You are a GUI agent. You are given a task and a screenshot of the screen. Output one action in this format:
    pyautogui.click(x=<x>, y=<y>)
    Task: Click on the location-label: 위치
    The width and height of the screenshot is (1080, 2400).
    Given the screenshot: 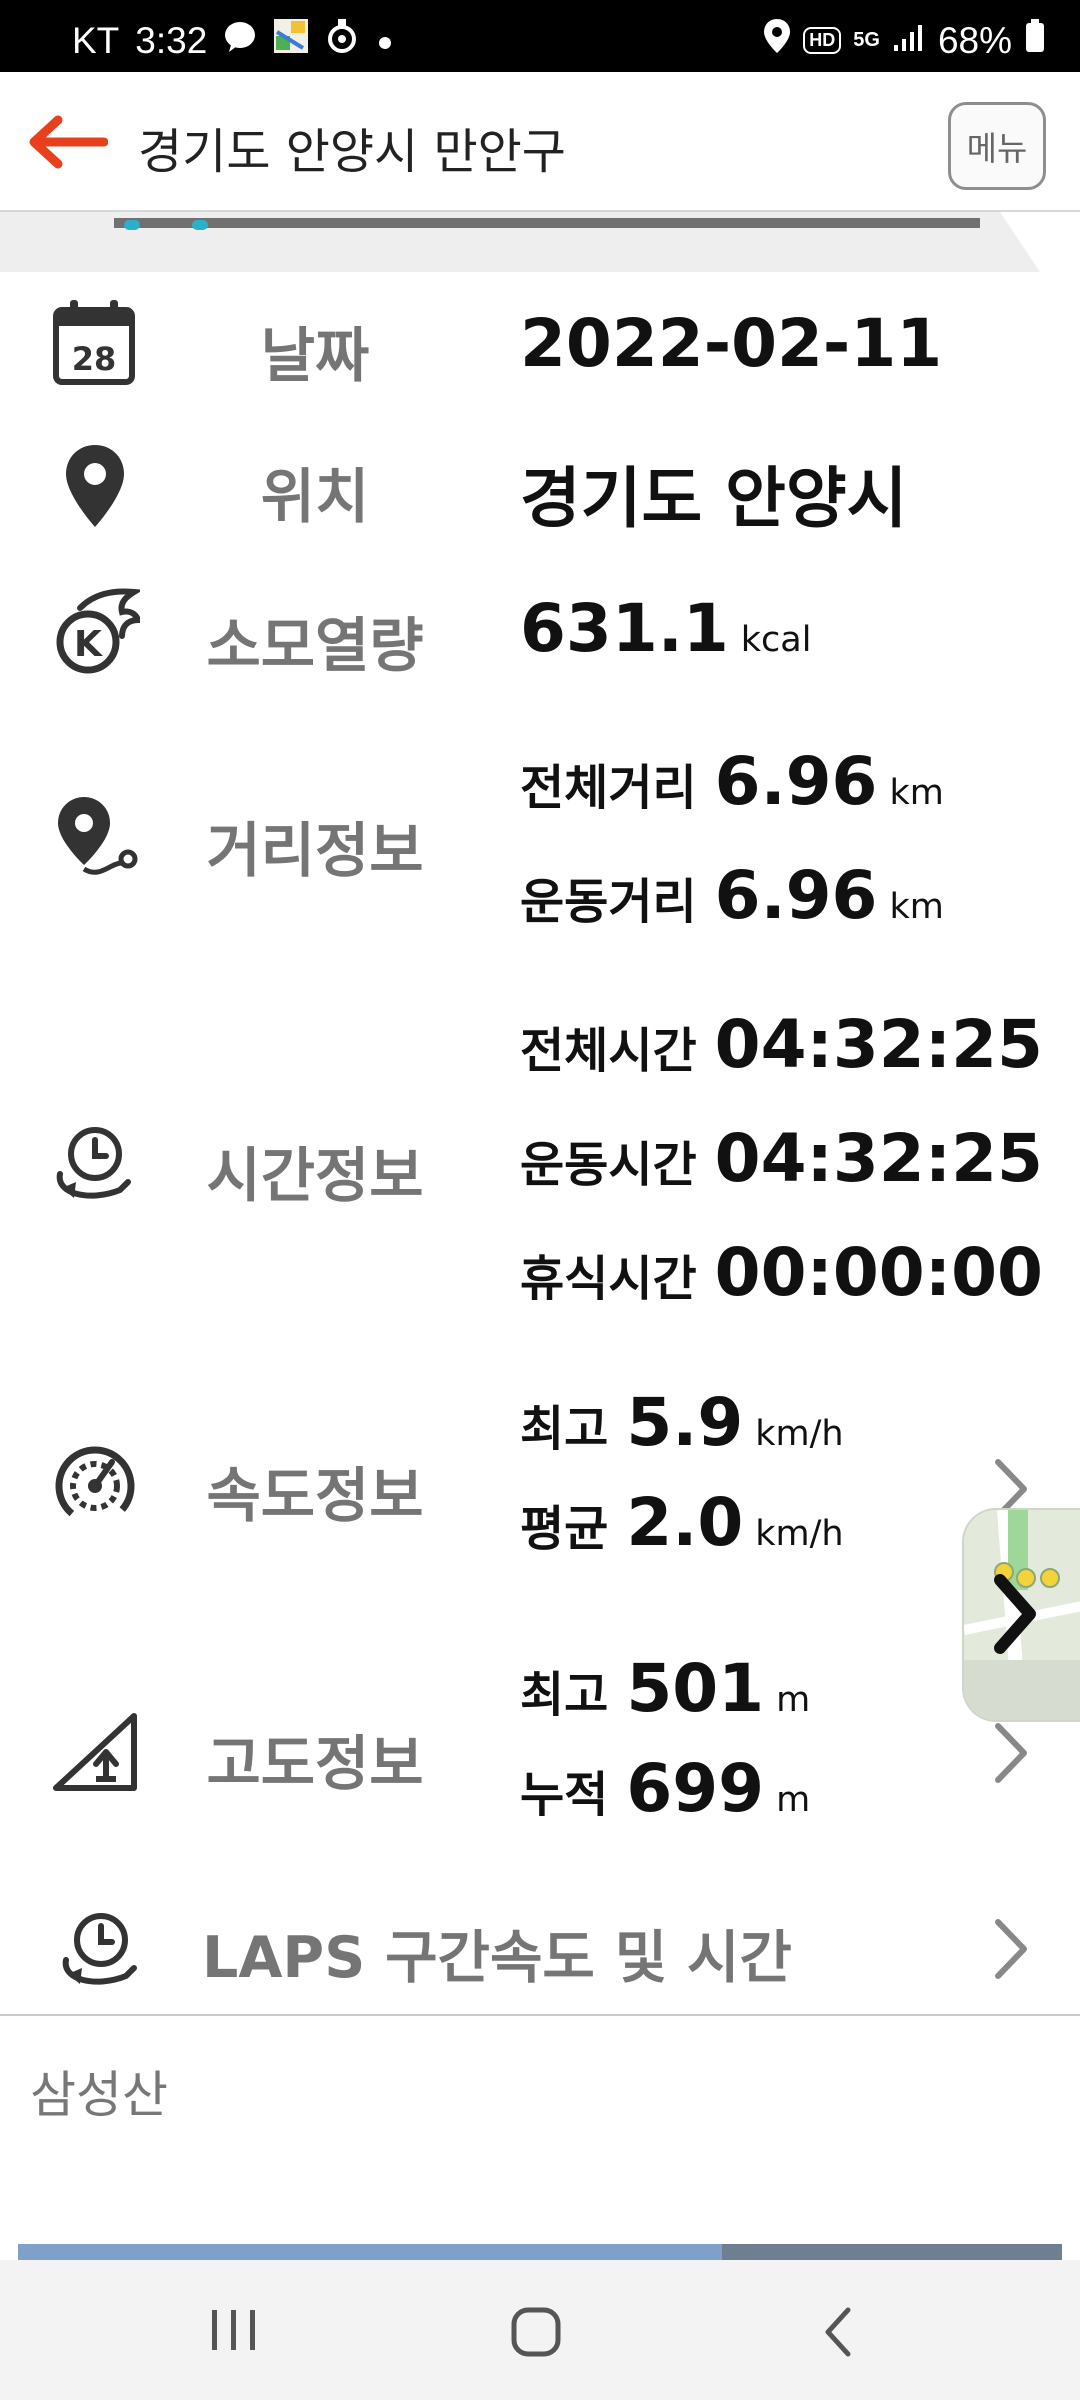 What is the action you would take?
    pyautogui.click(x=315, y=496)
    